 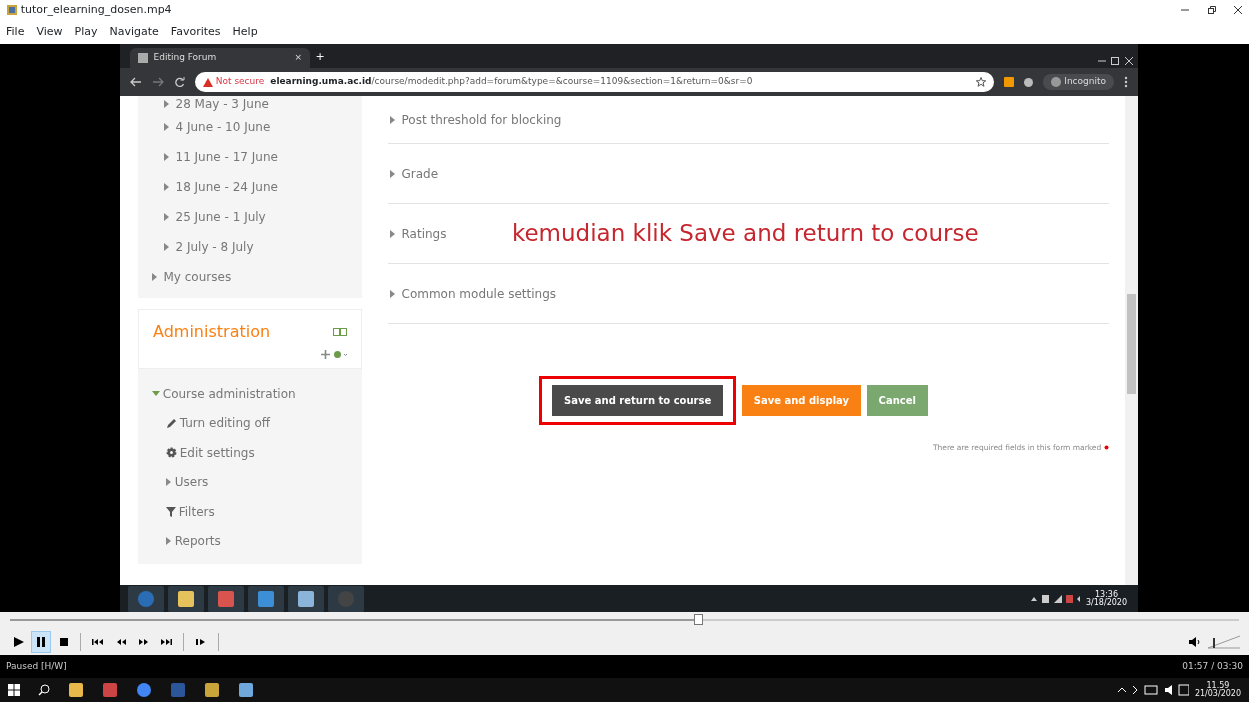 What do you see at coordinates (136, 82) in the screenshot?
I see `back-arrow-icon` at bounding box center [136, 82].